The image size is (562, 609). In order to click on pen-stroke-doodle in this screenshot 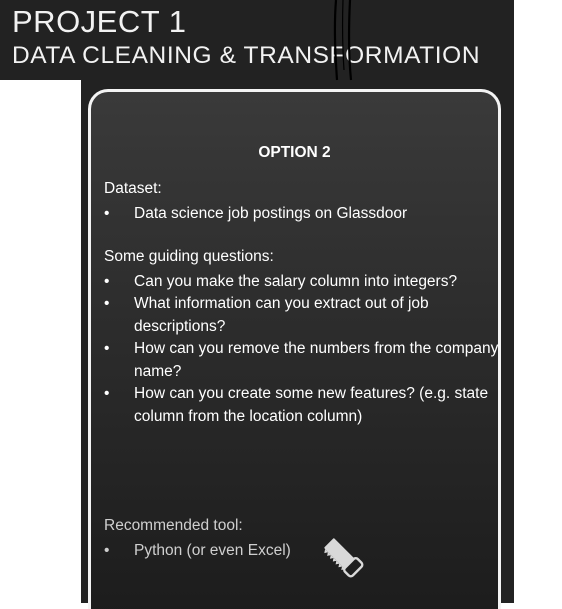, I will do `click(343, 40)`.